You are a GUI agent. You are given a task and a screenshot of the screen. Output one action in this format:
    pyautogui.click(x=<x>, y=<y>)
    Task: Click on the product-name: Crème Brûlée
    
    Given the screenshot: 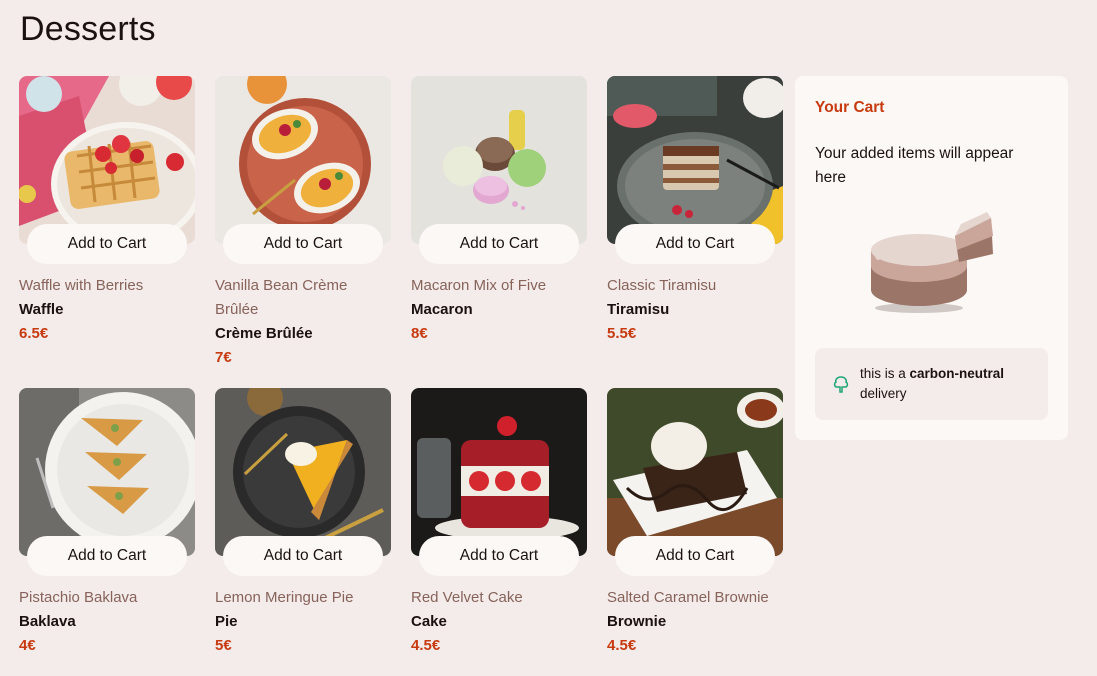 What is the action you would take?
    pyautogui.click(x=264, y=333)
    